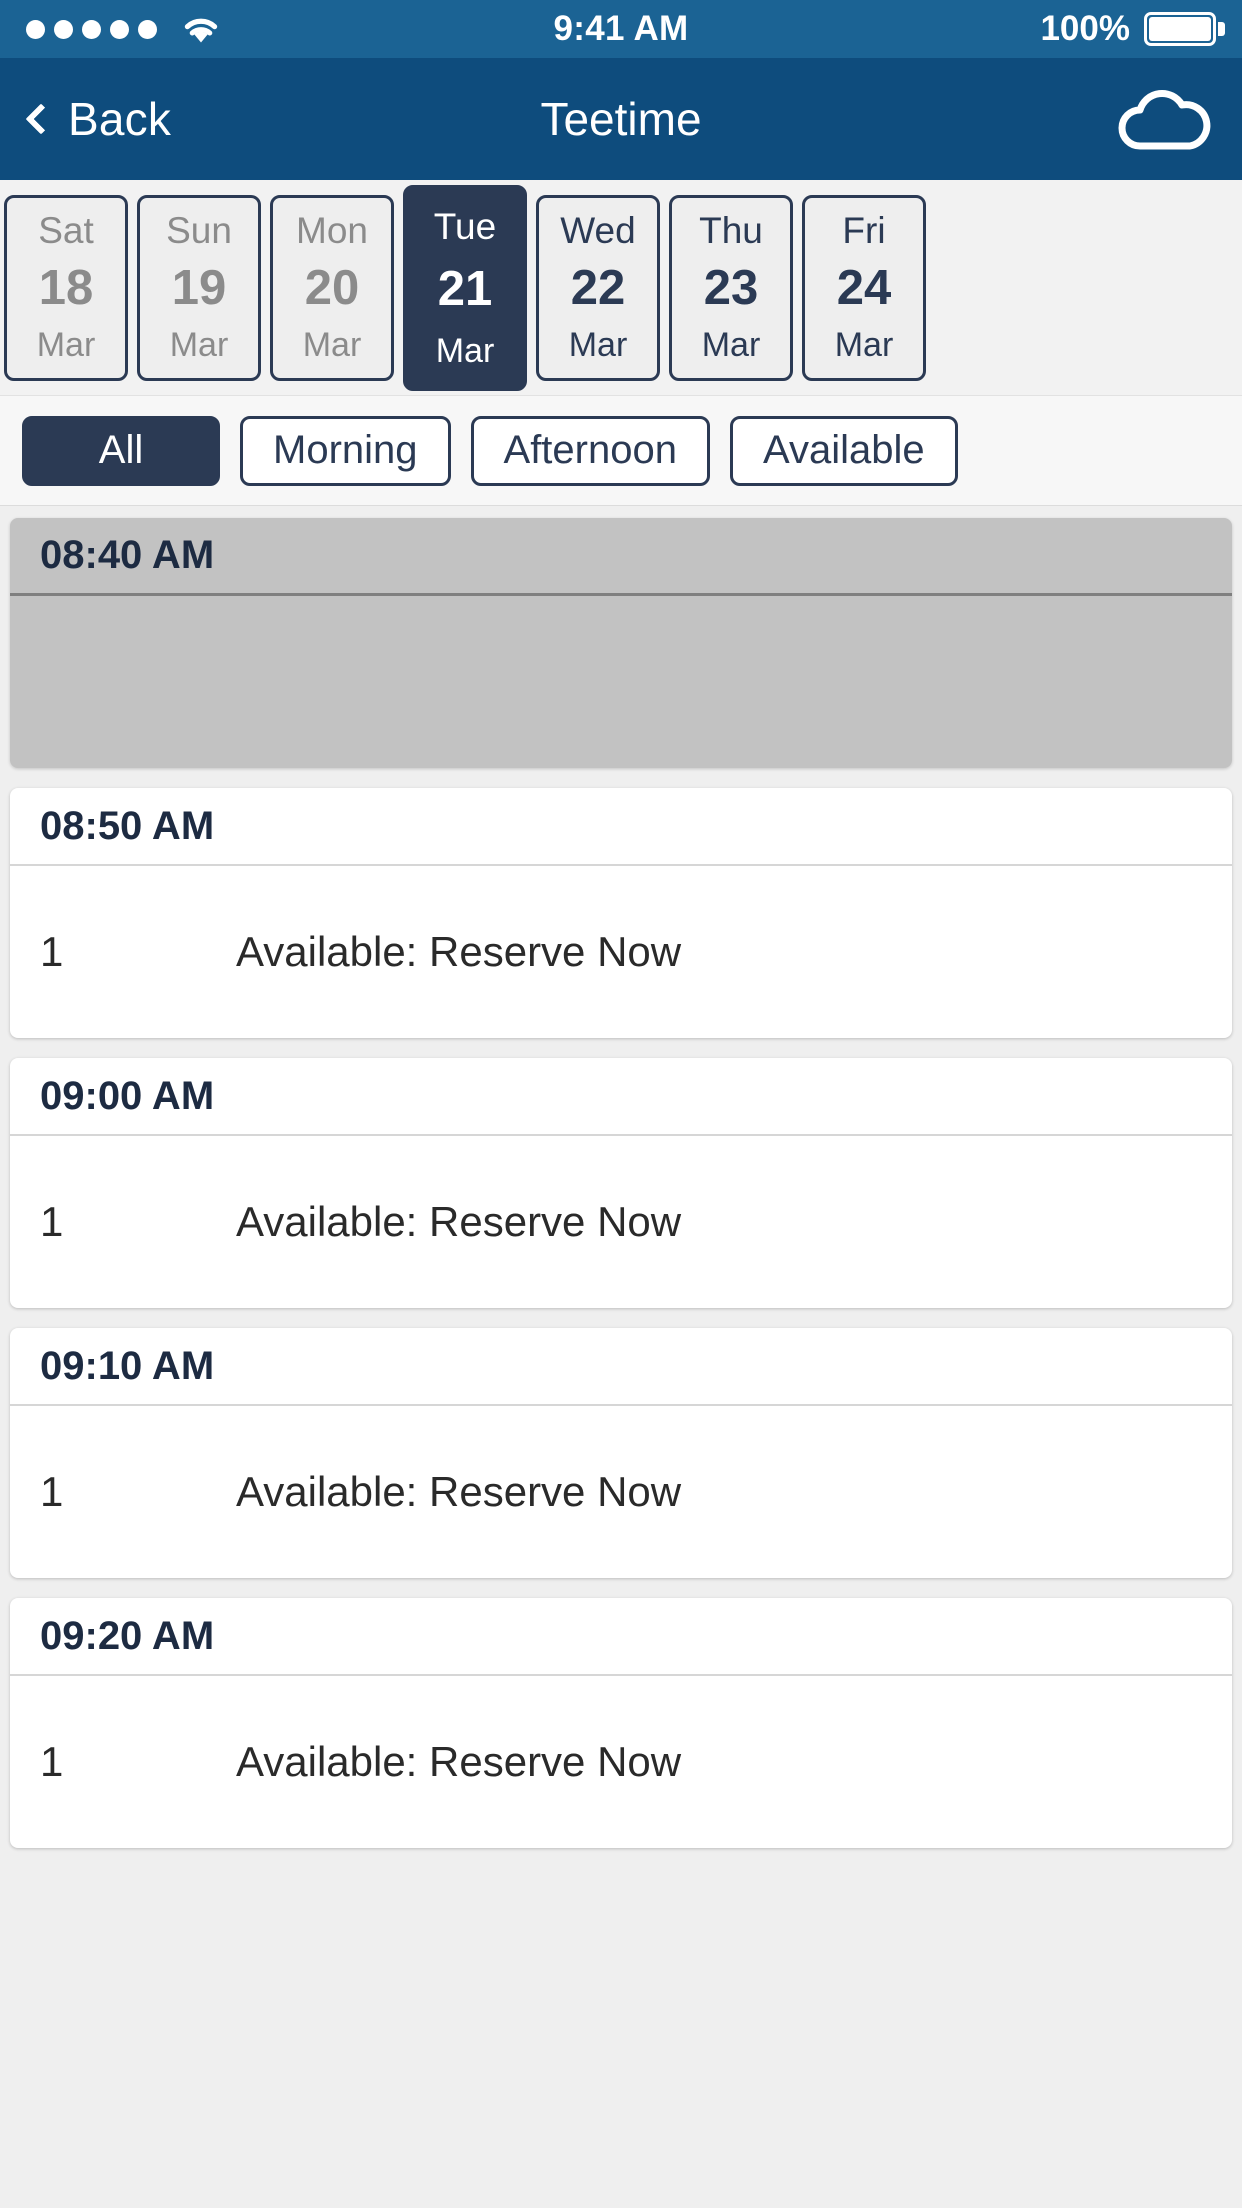  What do you see at coordinates (199, 230) in the screenshot?
I see `date-card-dow: Sun` at bounding box center [199, 230].